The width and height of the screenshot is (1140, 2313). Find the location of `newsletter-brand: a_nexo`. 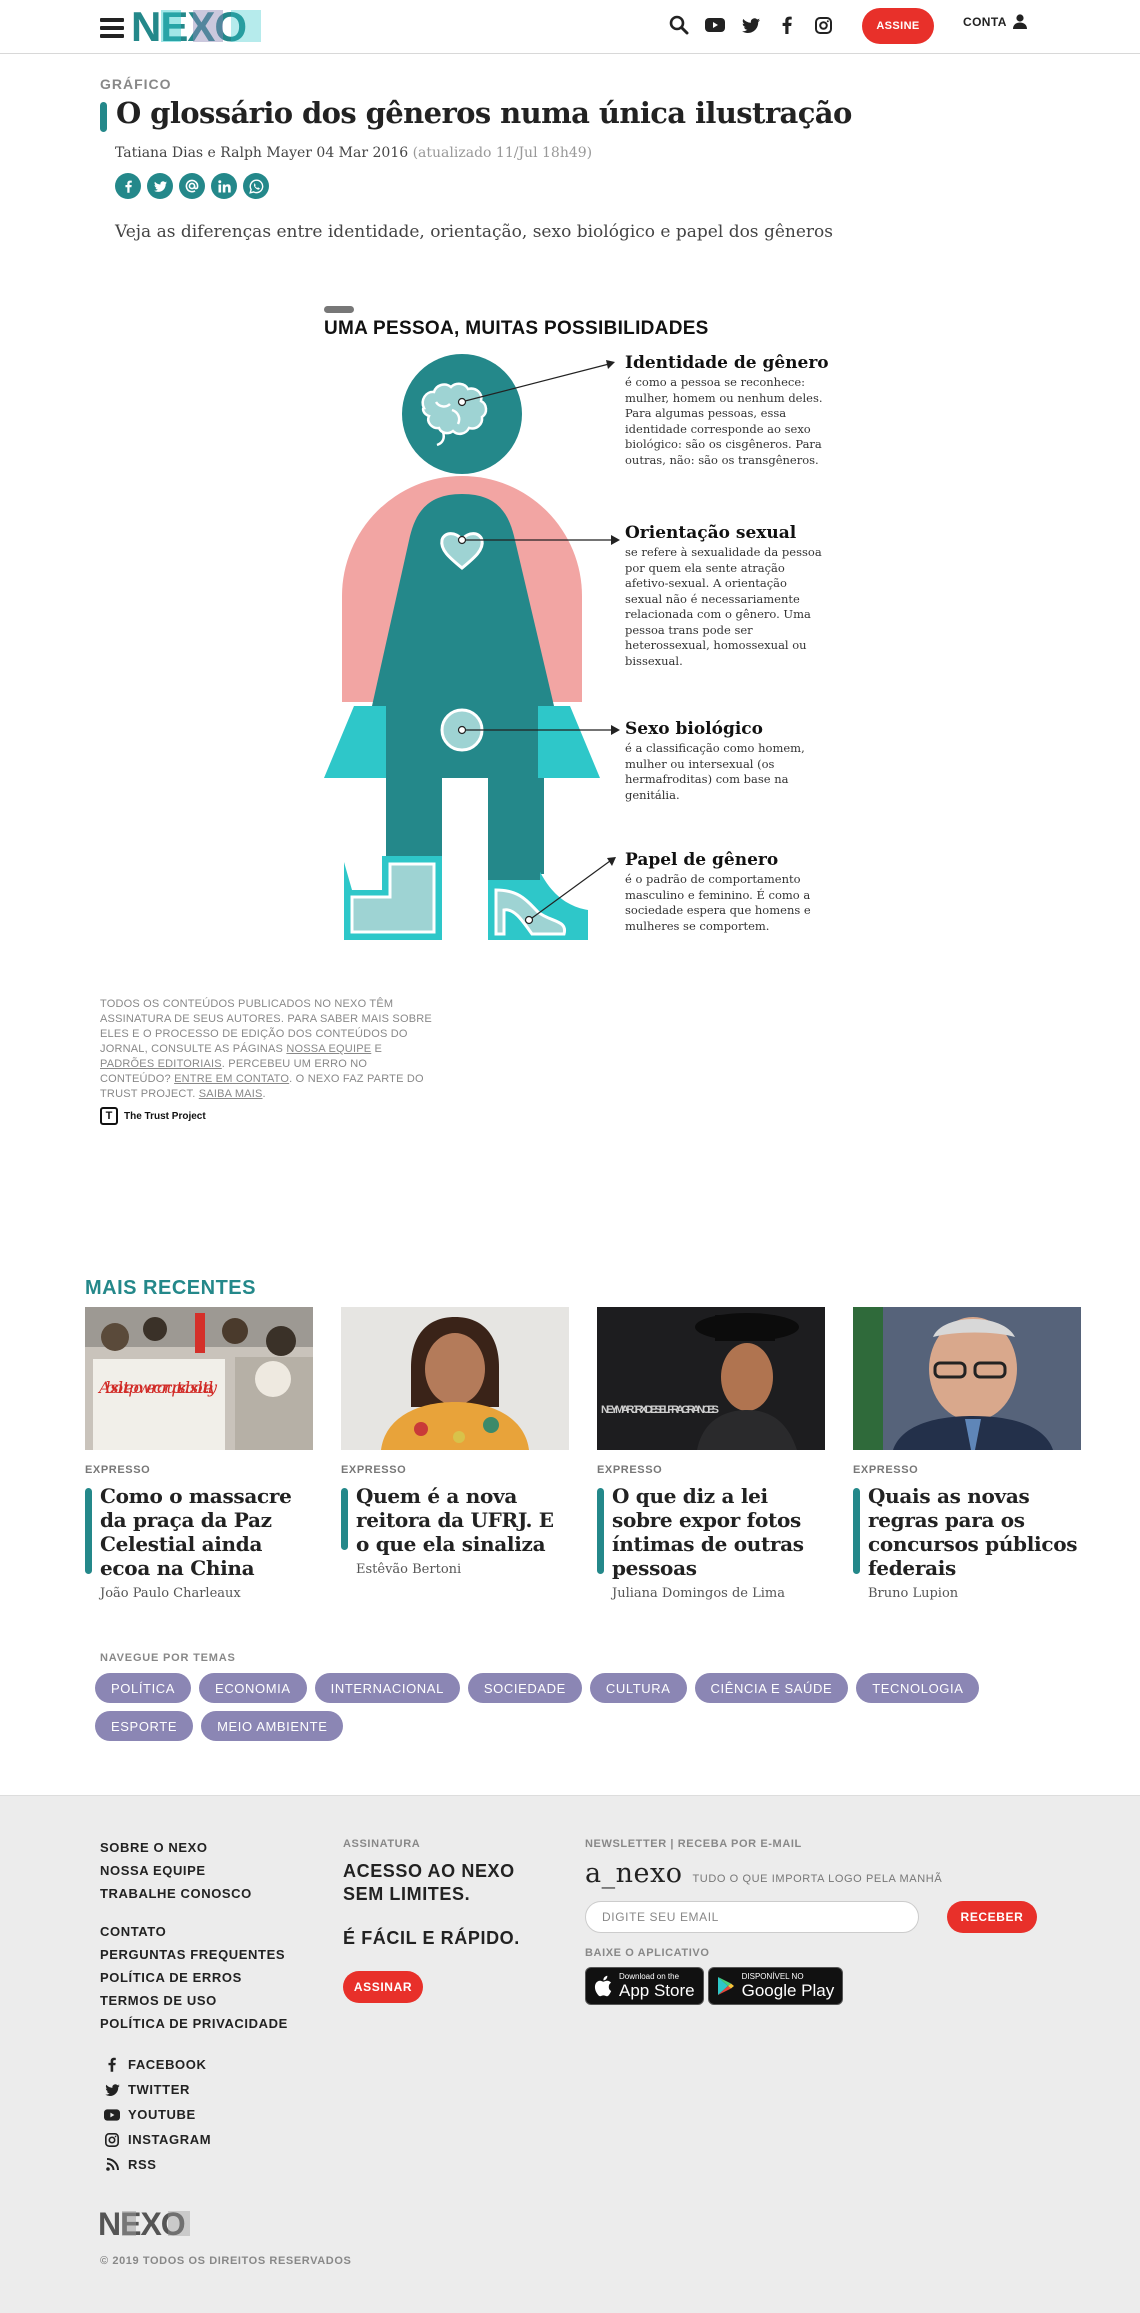

newsletter-brand: a_nexo is located at coordinates (634, 1873).